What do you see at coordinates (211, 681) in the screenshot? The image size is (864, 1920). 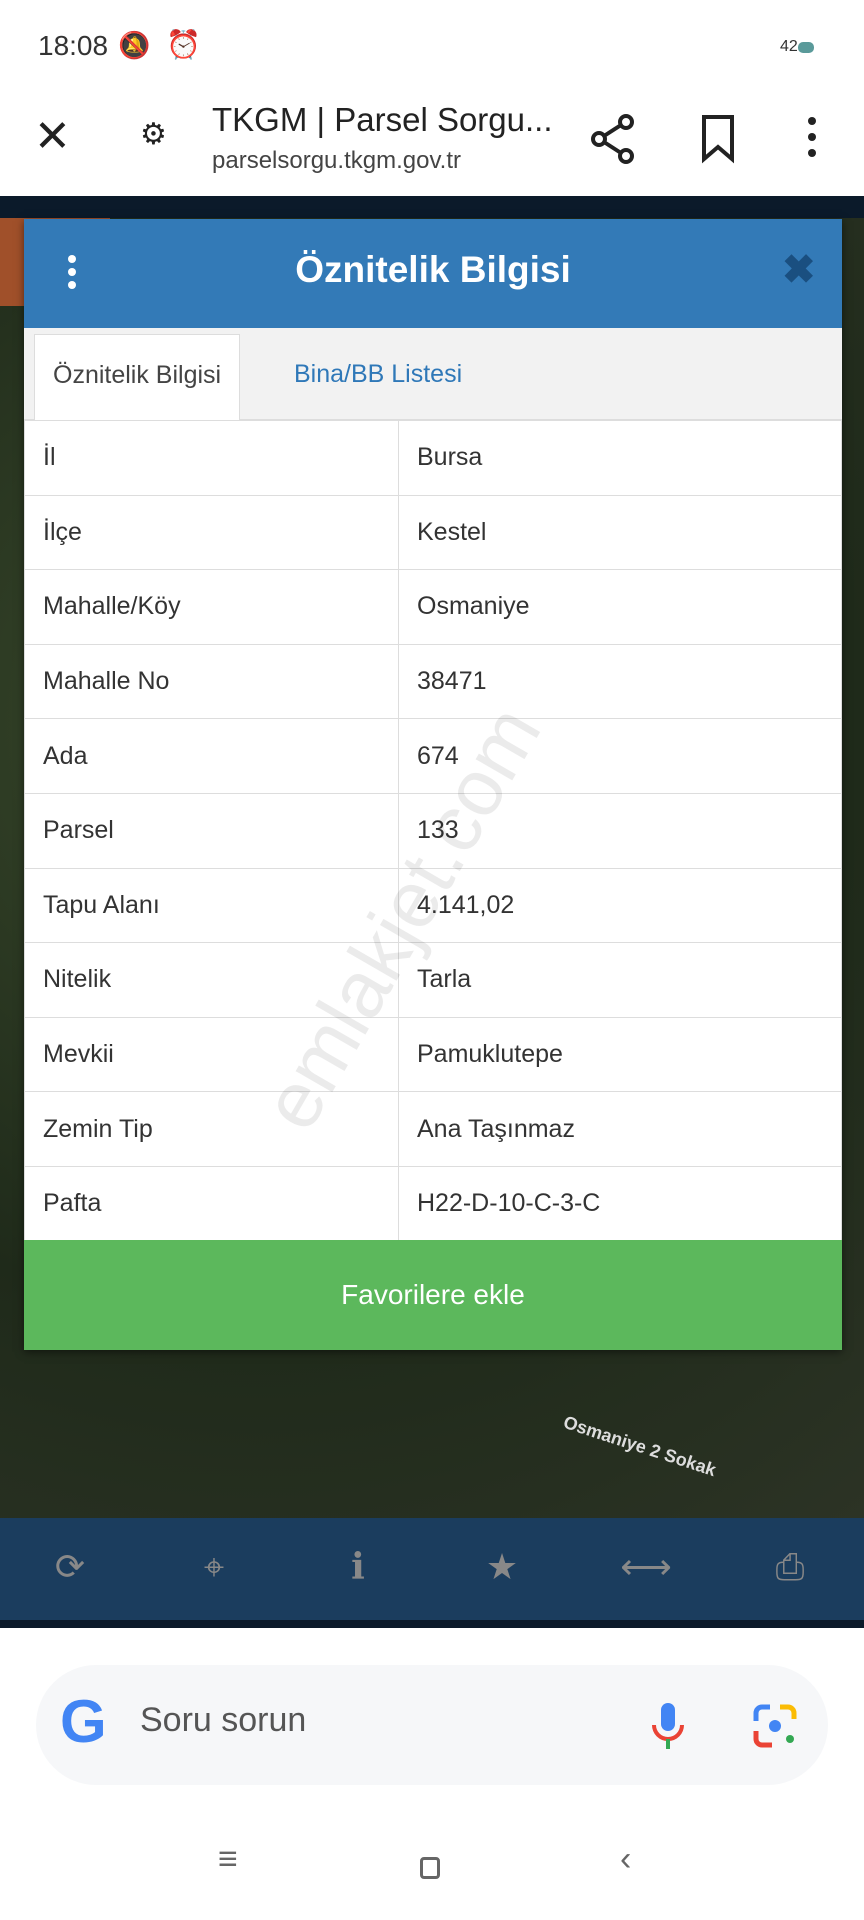 I see `attribute-key: Mahalle No` at bounding box center [211, 681].